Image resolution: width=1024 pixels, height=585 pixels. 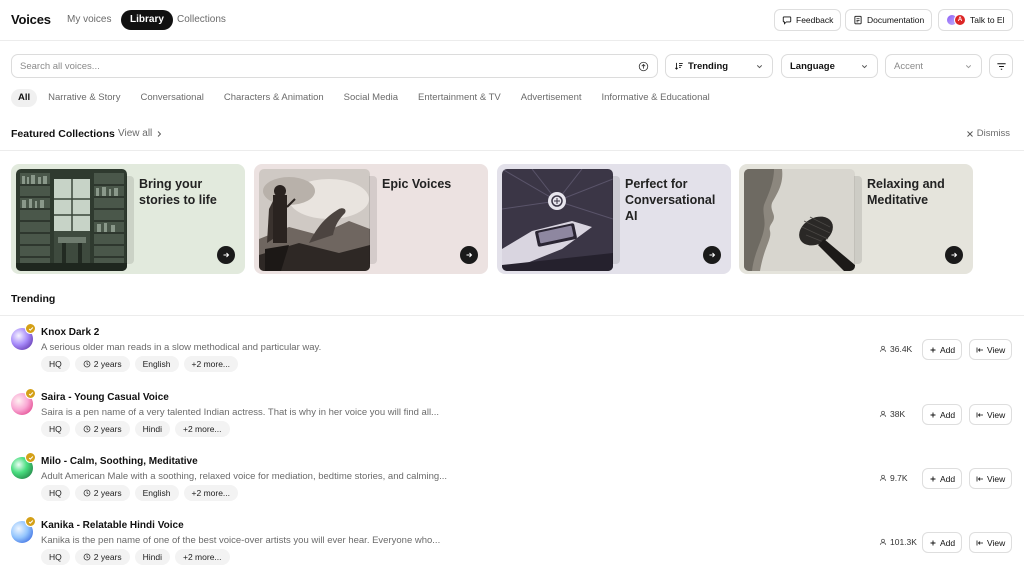 I want to click on filter-icon, so click(x=1001, y=66).